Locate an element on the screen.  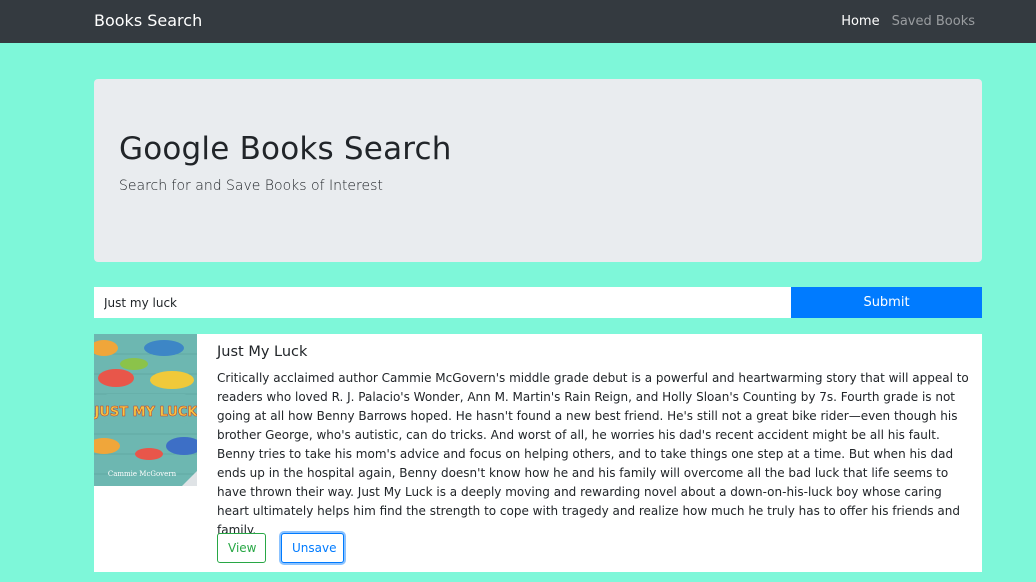
submit-button: Submit is located at coordinates (886, 302).